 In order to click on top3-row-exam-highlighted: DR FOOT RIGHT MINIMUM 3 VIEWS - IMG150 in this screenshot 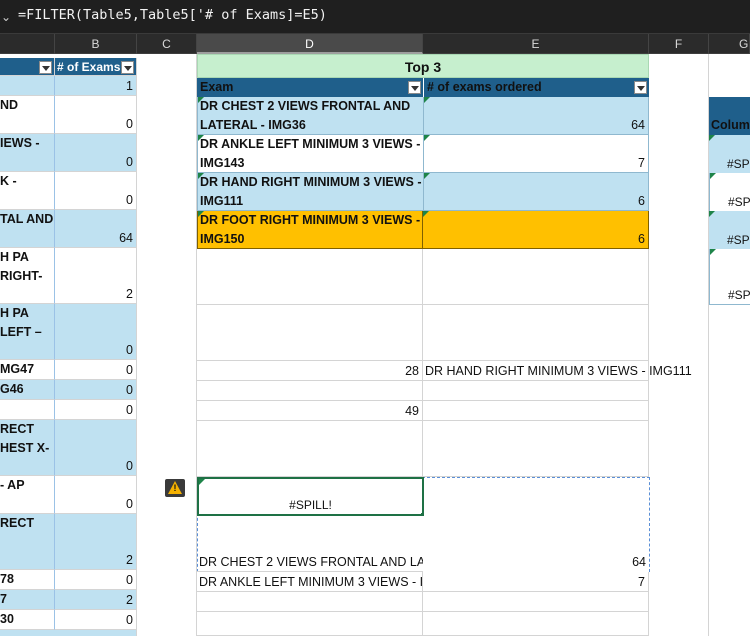, I will do `click(310, 230)`.